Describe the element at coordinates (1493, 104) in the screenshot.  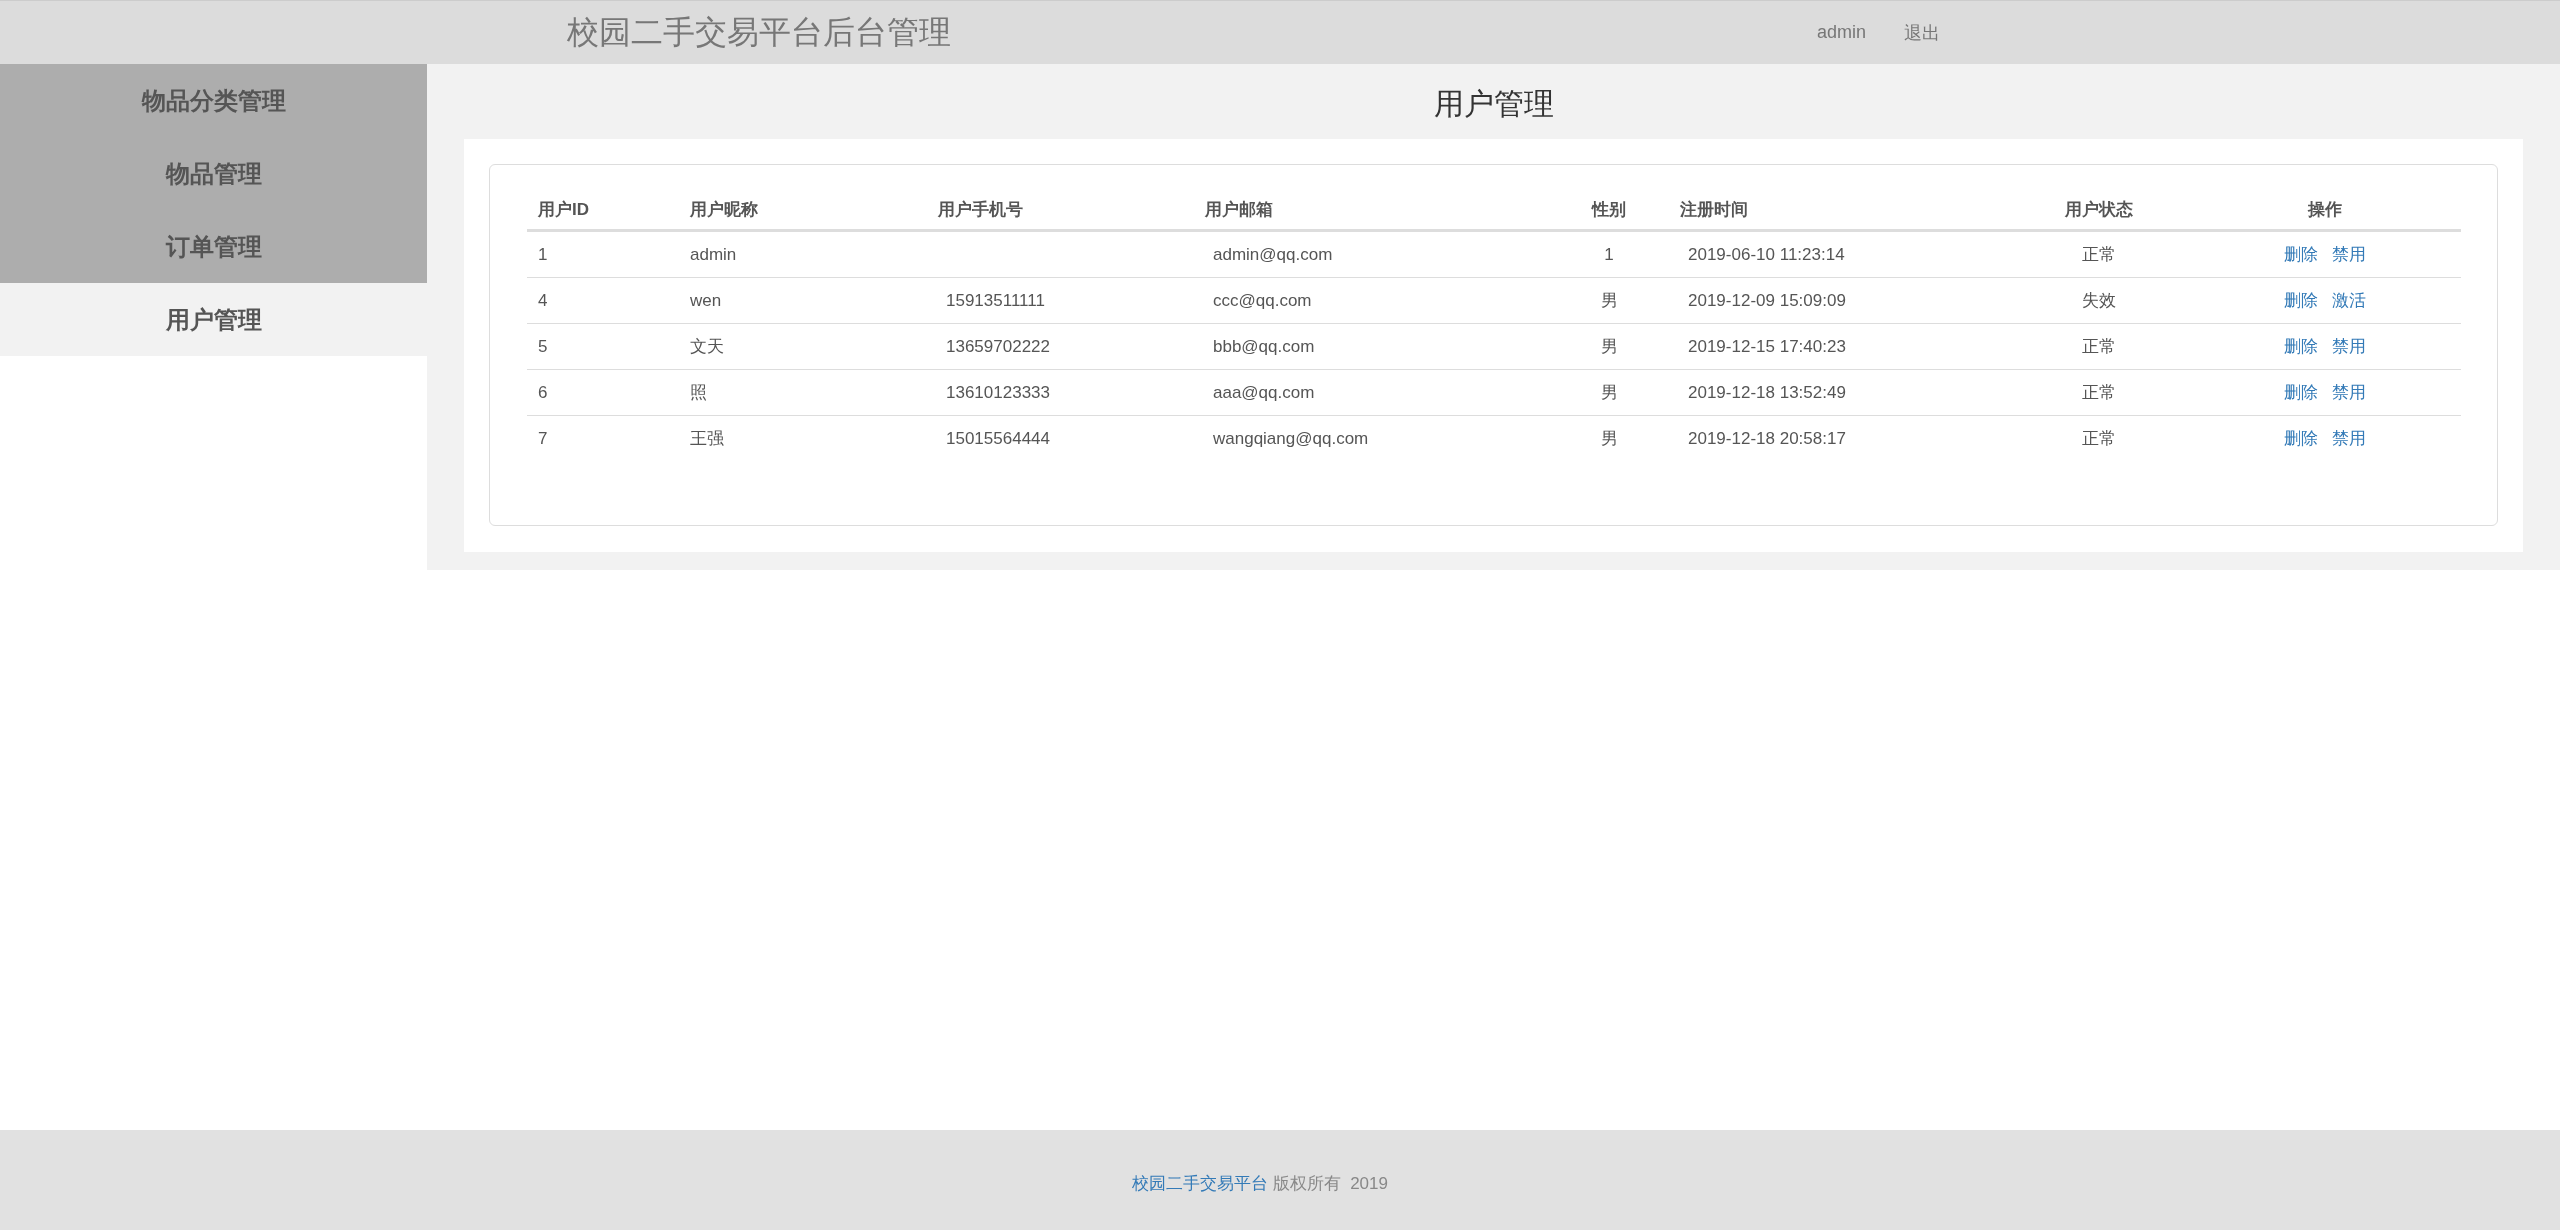
I see `page-title: 用户管理` at that location.